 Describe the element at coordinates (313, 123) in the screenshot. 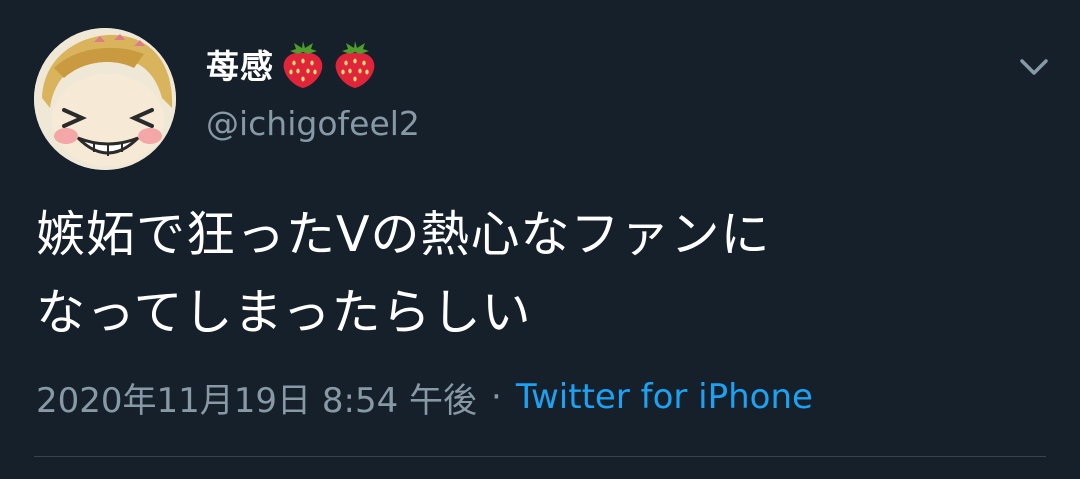

I see `user-handle: @ichigofeel2` at that location.